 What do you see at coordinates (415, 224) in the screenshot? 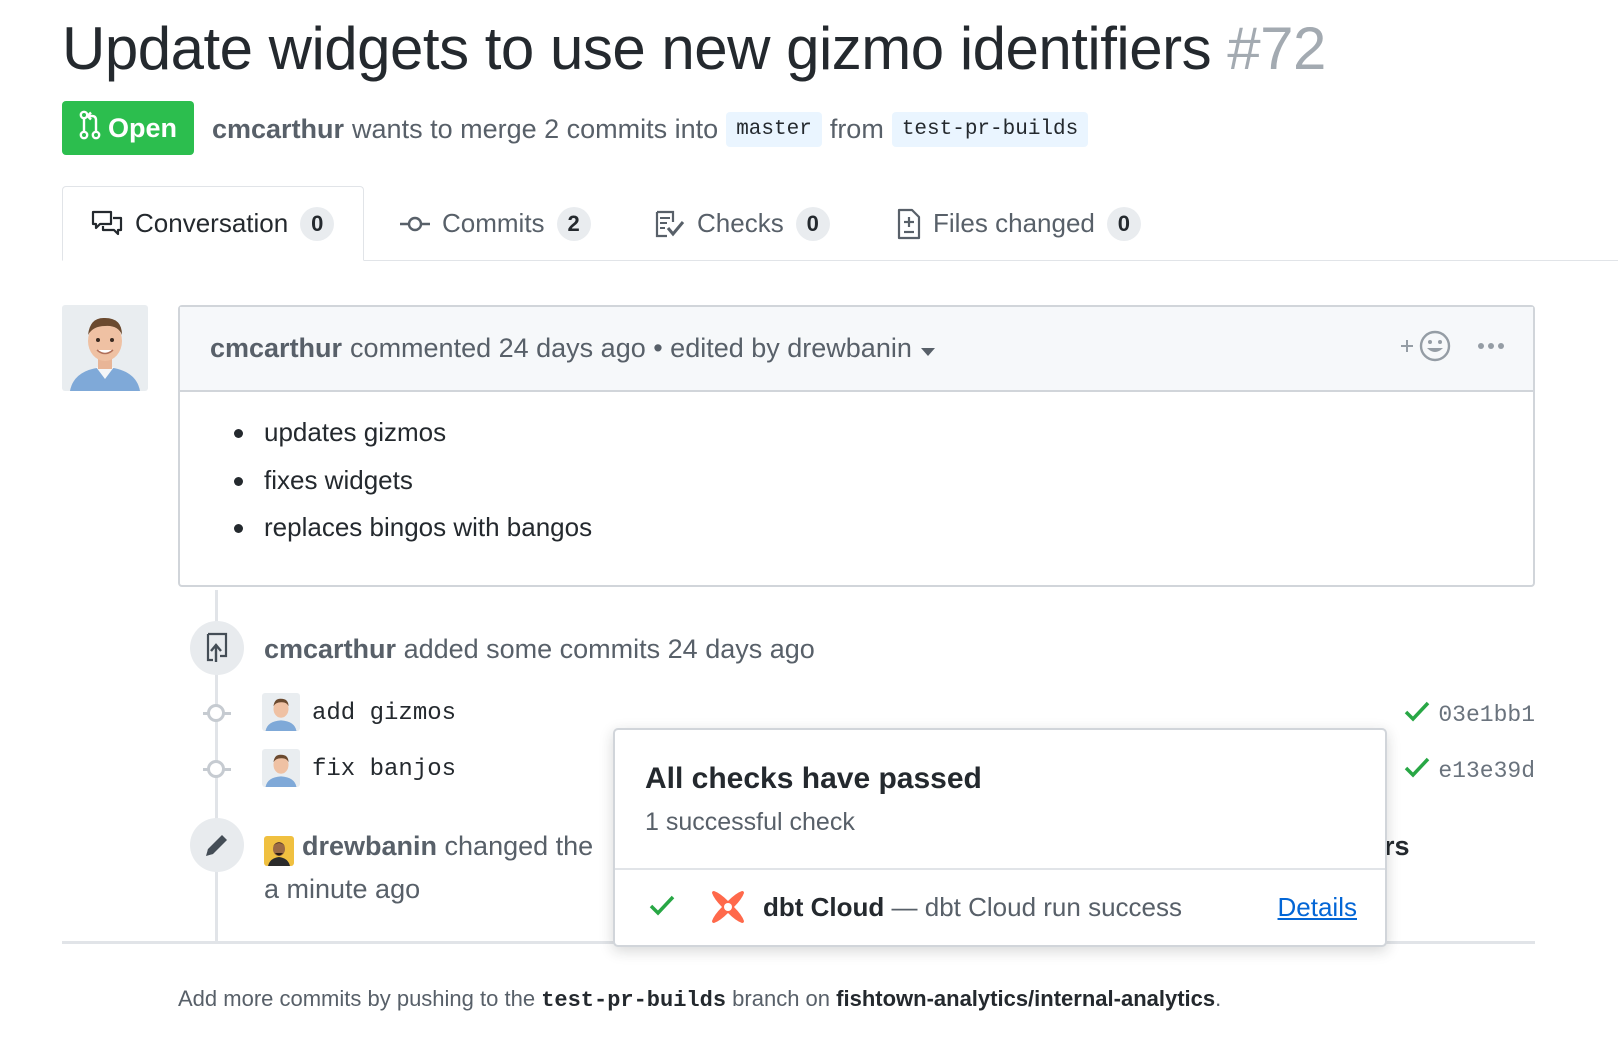
I see `git-commit-icon` at bounding box center [415, 224].